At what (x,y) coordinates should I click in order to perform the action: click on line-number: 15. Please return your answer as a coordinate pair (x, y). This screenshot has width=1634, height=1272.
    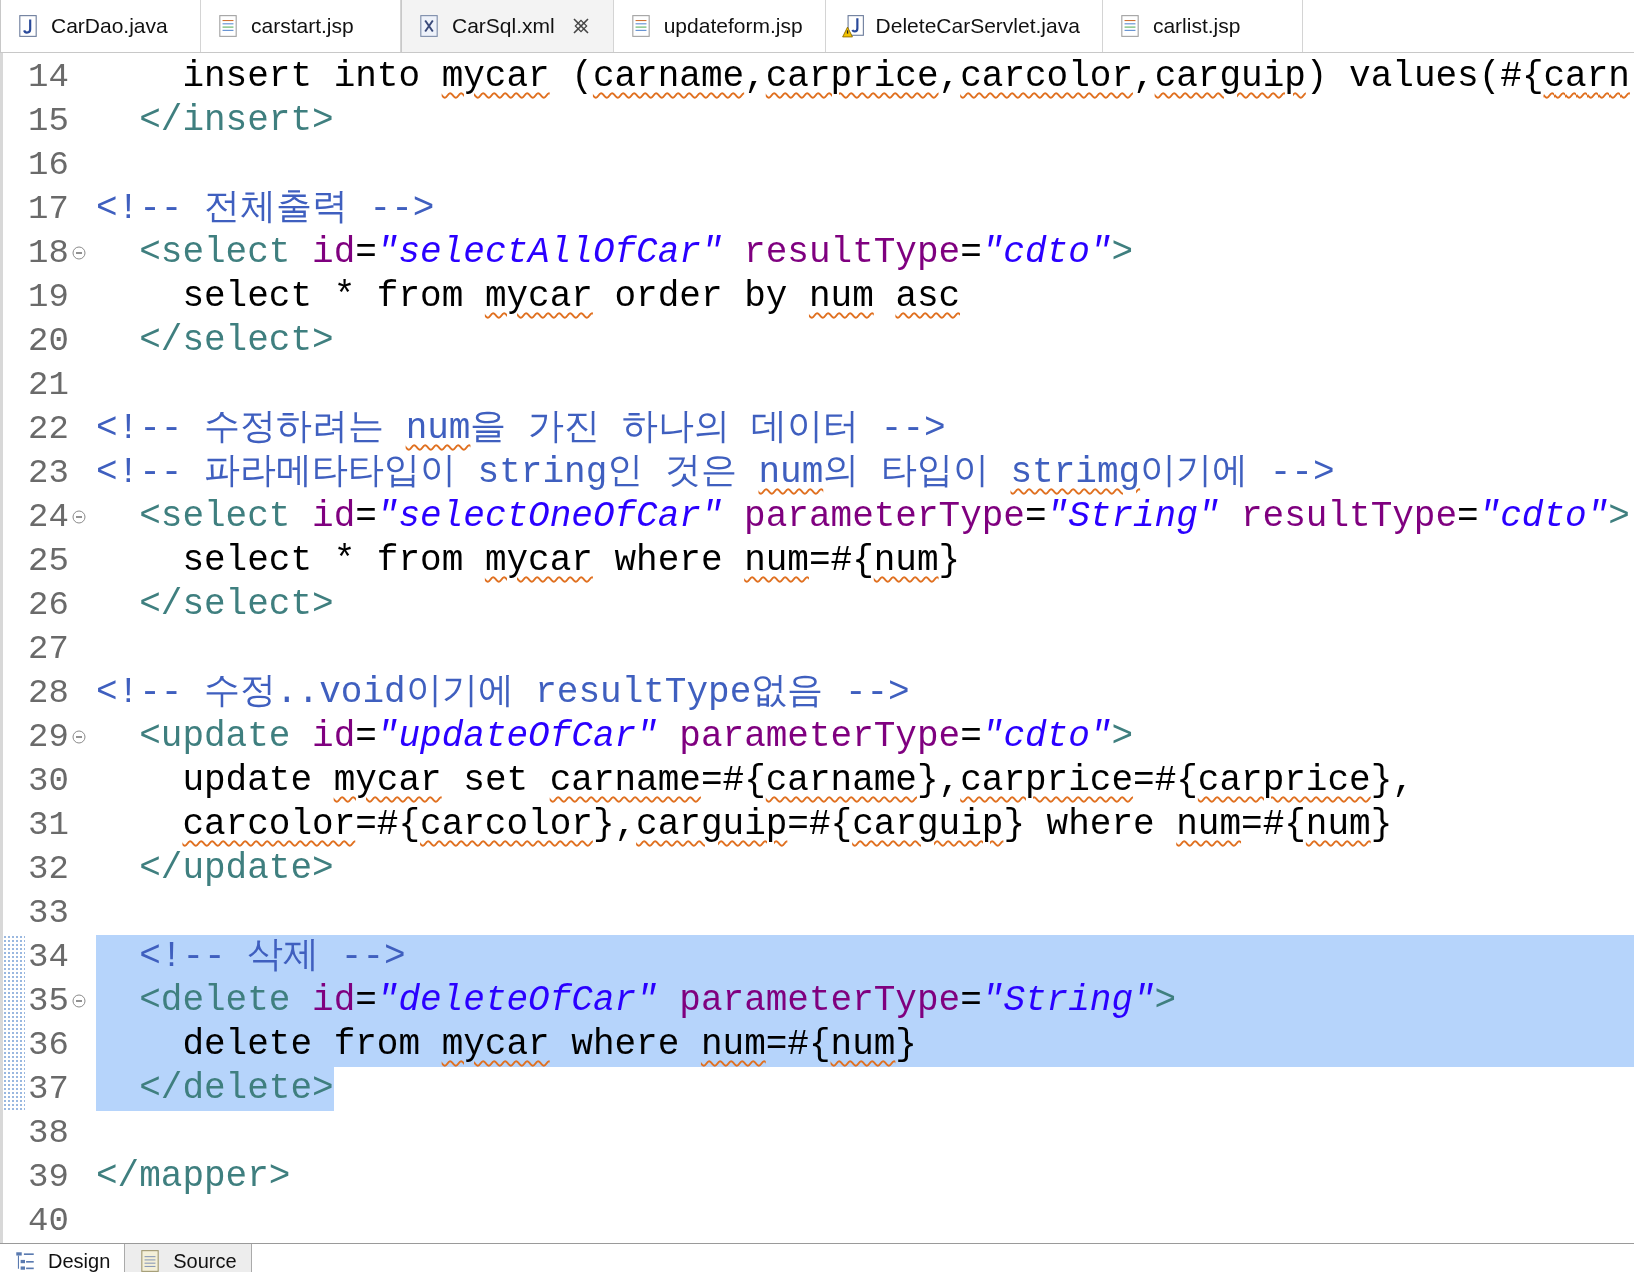
    Looking at the image, I should click on (48, 121).